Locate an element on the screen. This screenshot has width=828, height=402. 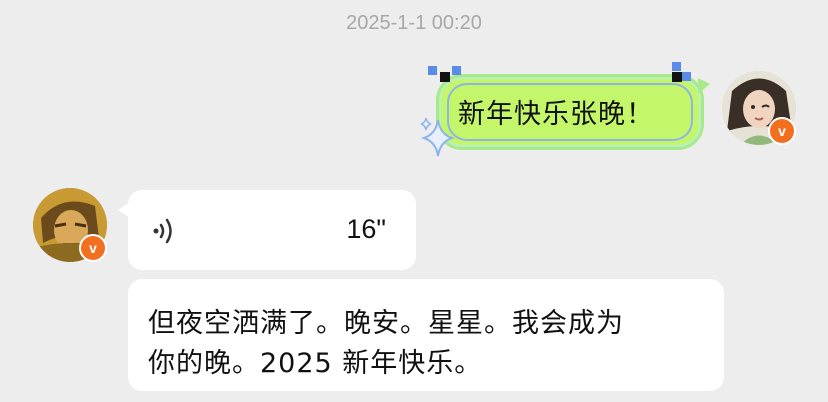
sparkle-icon is located at coordinates (438, 137).